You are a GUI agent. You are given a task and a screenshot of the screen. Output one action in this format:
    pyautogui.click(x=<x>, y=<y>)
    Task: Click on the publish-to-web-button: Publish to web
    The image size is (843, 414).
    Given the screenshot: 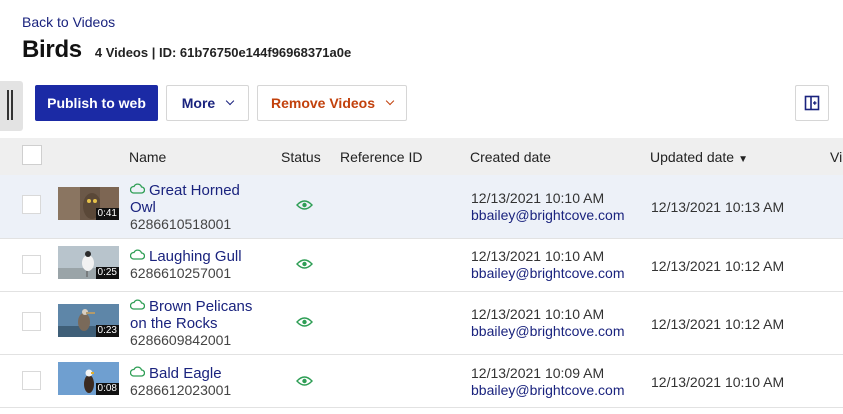 What is the action you would take?
    pyautogui.click(x=96, y=103)
    